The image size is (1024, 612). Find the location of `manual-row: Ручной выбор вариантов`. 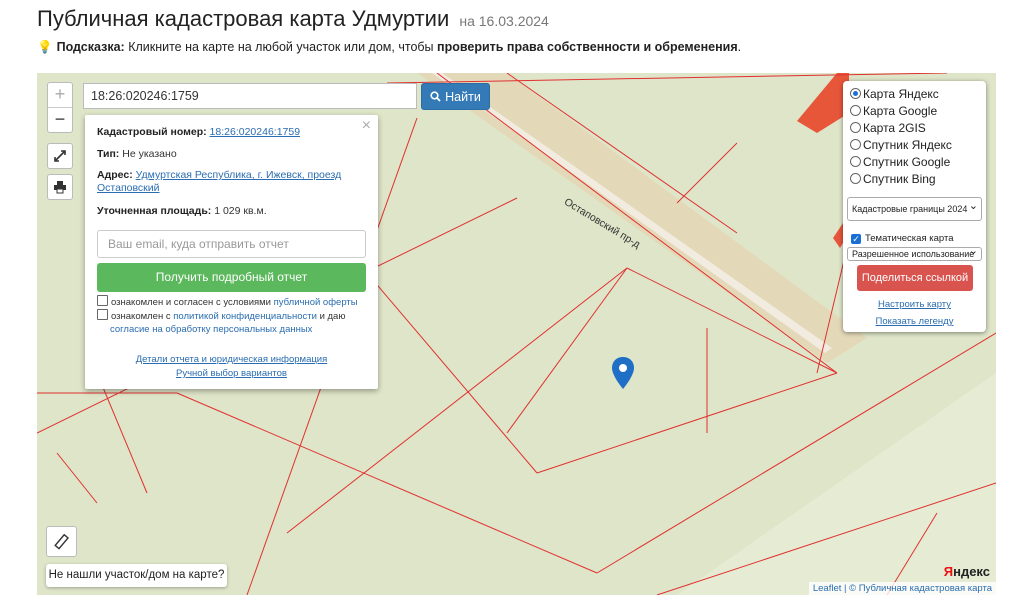

manual-row: Ручной выбор вариантов is located at coordinates (231, 373).